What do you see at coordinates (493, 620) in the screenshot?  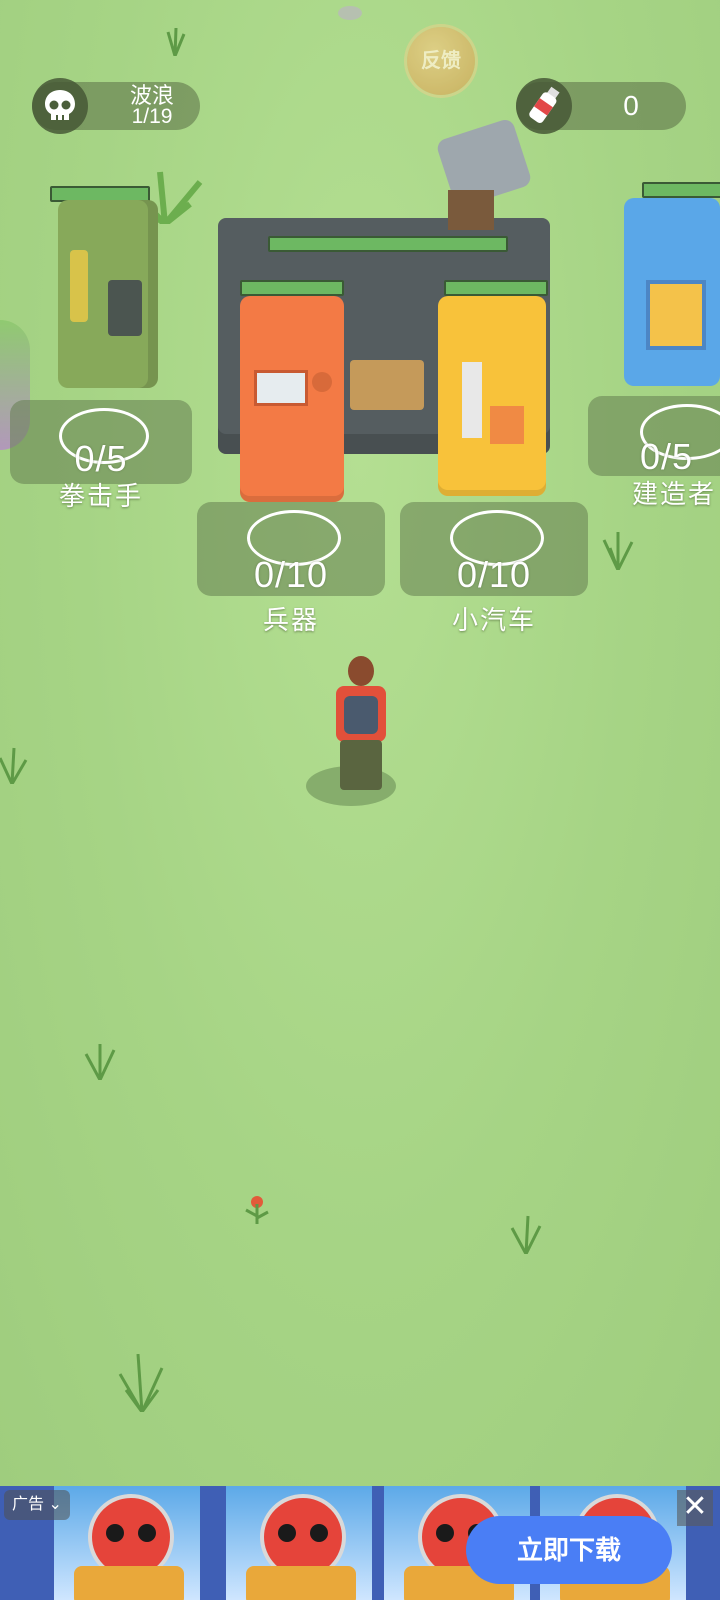 I see `car-label: 小汽车` at bounding box center [493, 620].